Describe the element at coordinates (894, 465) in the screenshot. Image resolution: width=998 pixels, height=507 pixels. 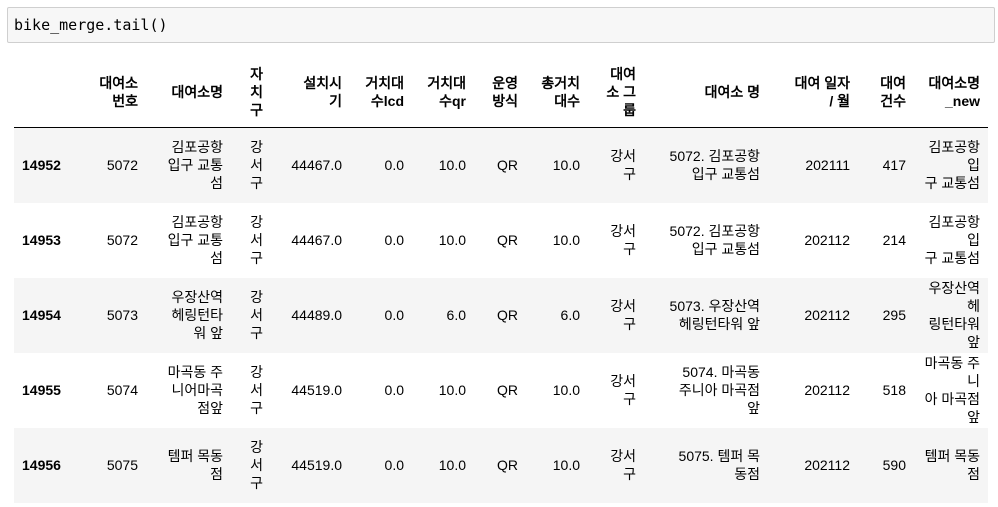
I see `table-cell: 590` at that location.